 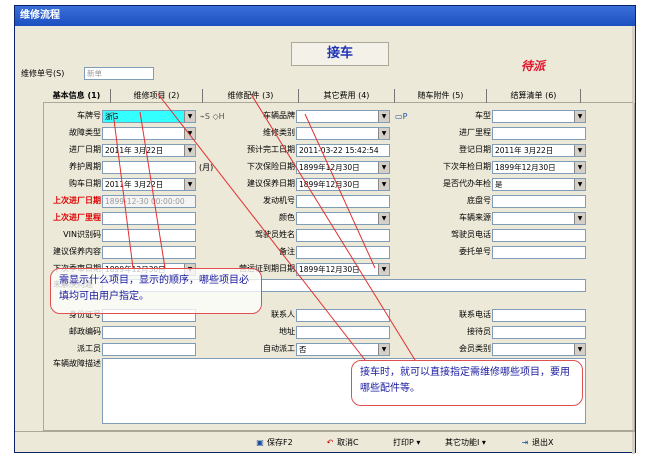 I want to click on page-p-icon: ▭P, so click(x=401, y=116).